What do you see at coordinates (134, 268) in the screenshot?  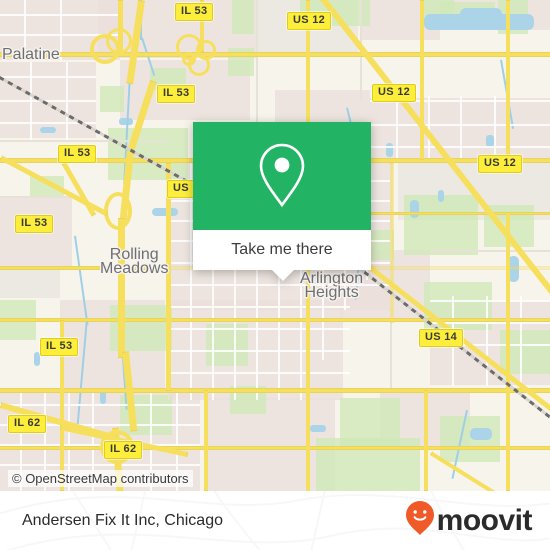 I see `city-label-line: Meadows` at bounding box center [134, 268].